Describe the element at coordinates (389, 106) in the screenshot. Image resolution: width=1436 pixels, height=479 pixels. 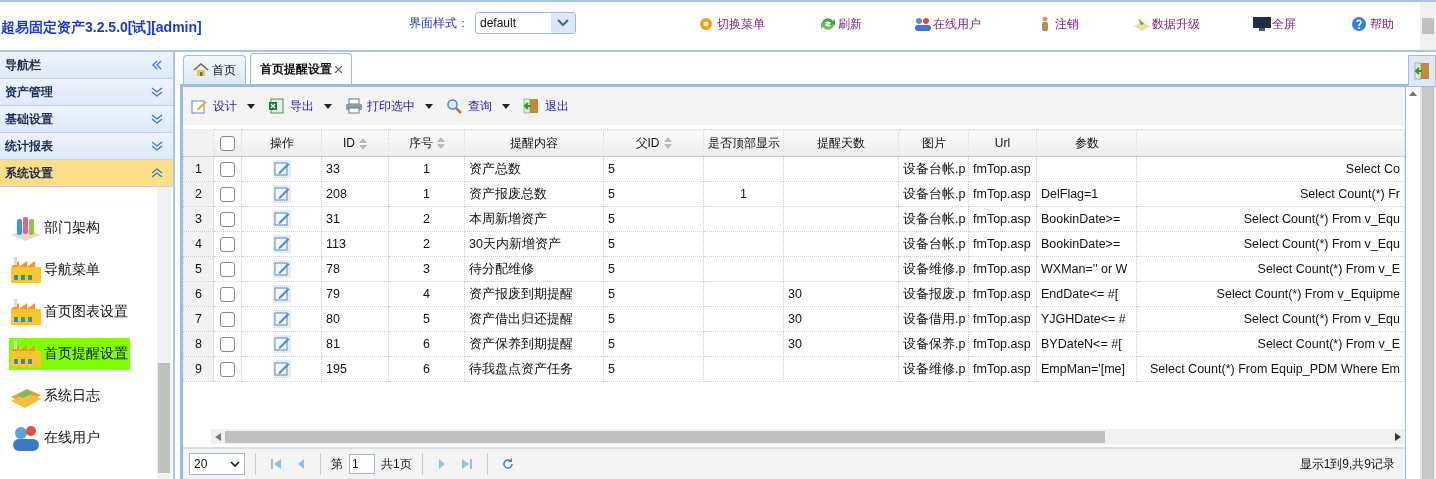
I see `toolbar-button: 打印选中` at that location.